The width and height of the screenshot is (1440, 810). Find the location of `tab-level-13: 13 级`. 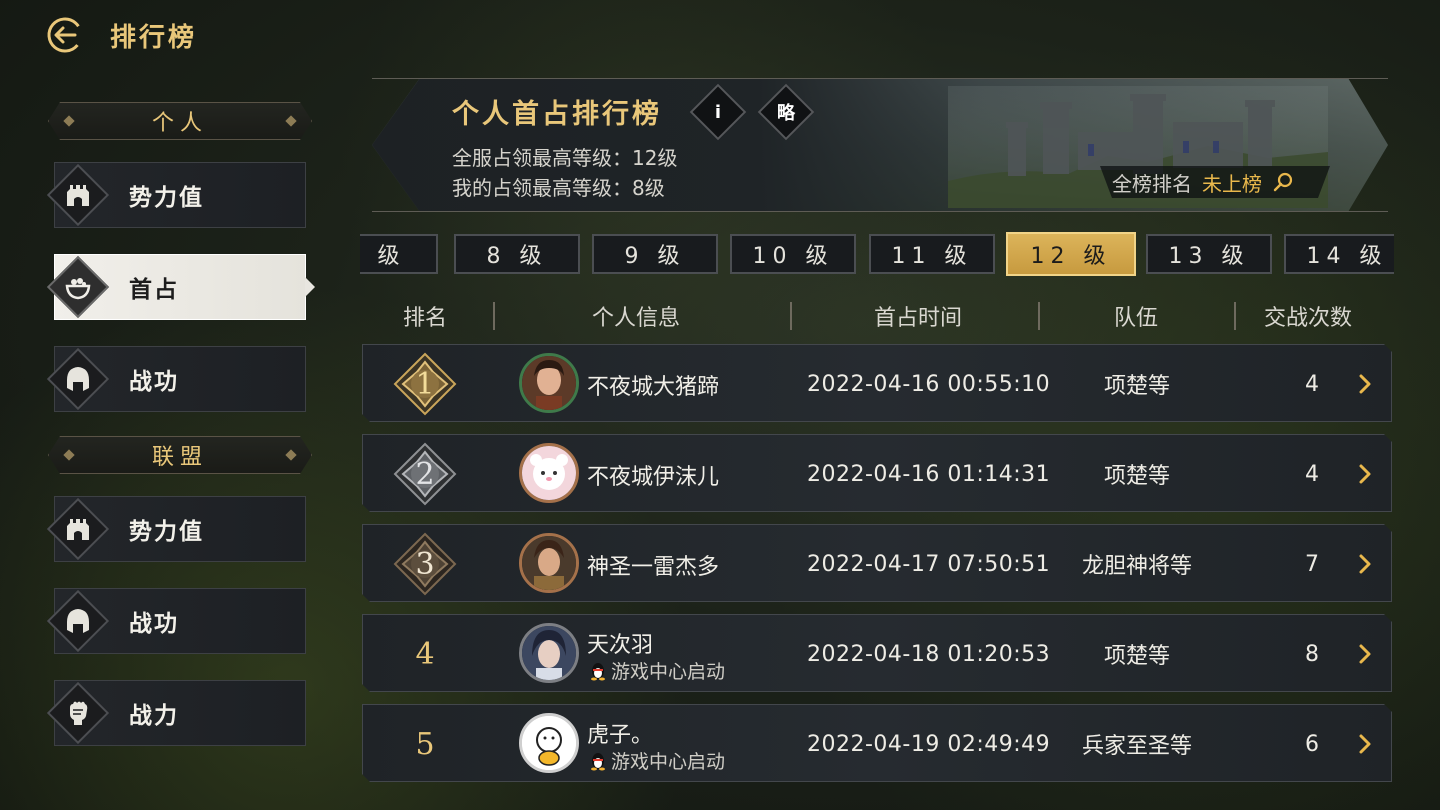

tab-level-13: 13 级 is located at coordinates (1209, 254).